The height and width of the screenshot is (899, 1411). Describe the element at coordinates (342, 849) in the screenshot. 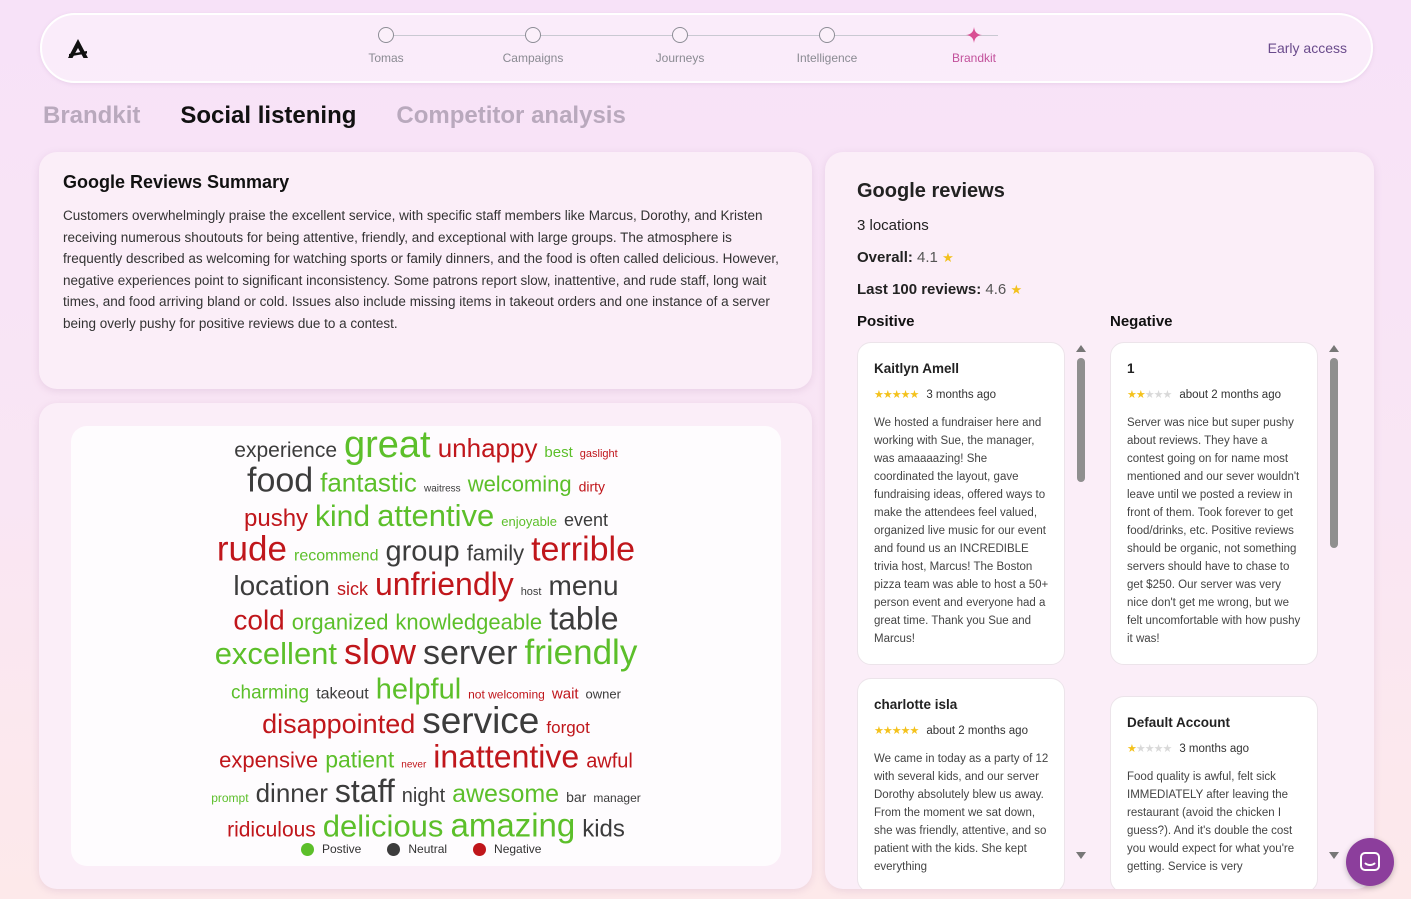

I see `legend-label: Postive` at that location.